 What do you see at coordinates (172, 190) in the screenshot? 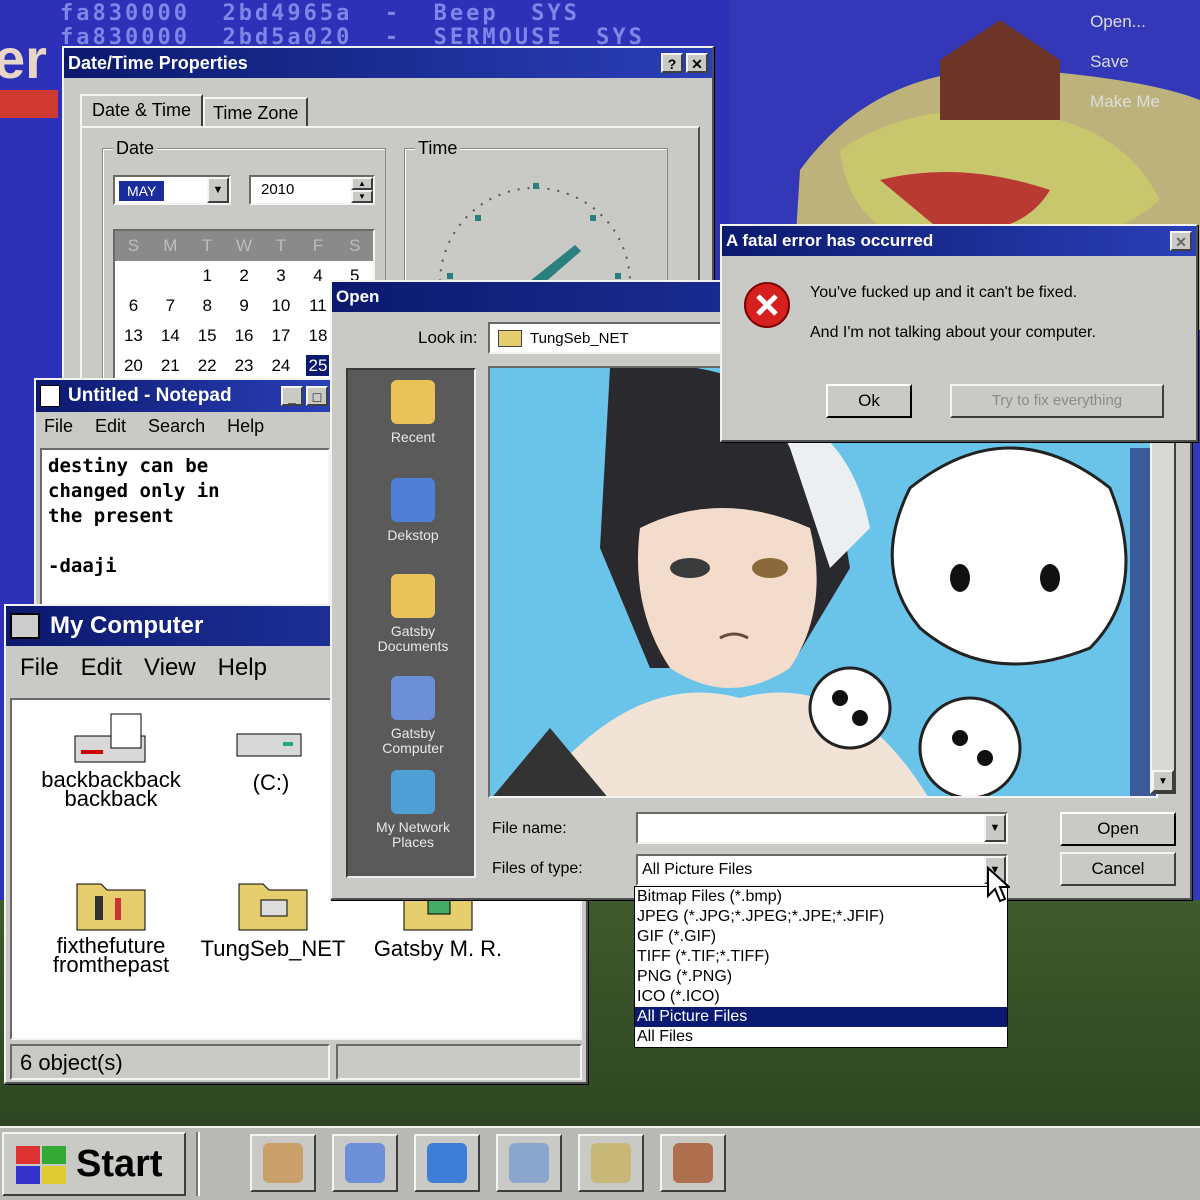
I see `month-dropdown: MAY ▼` at bounding box center [172, 190].